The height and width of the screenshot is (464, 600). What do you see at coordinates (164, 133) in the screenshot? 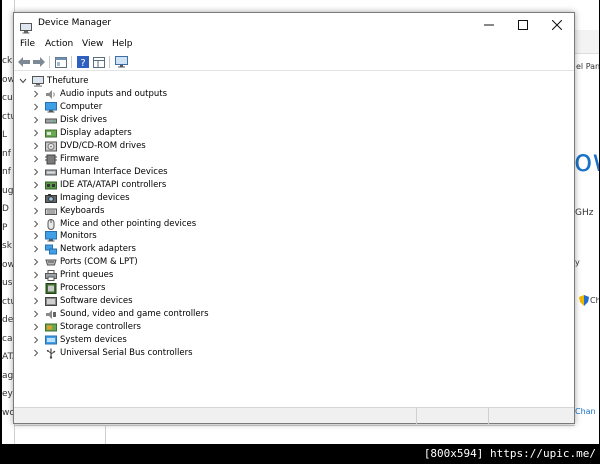
I see `tree-node: Display adapters` at bounding box center [164, 133].